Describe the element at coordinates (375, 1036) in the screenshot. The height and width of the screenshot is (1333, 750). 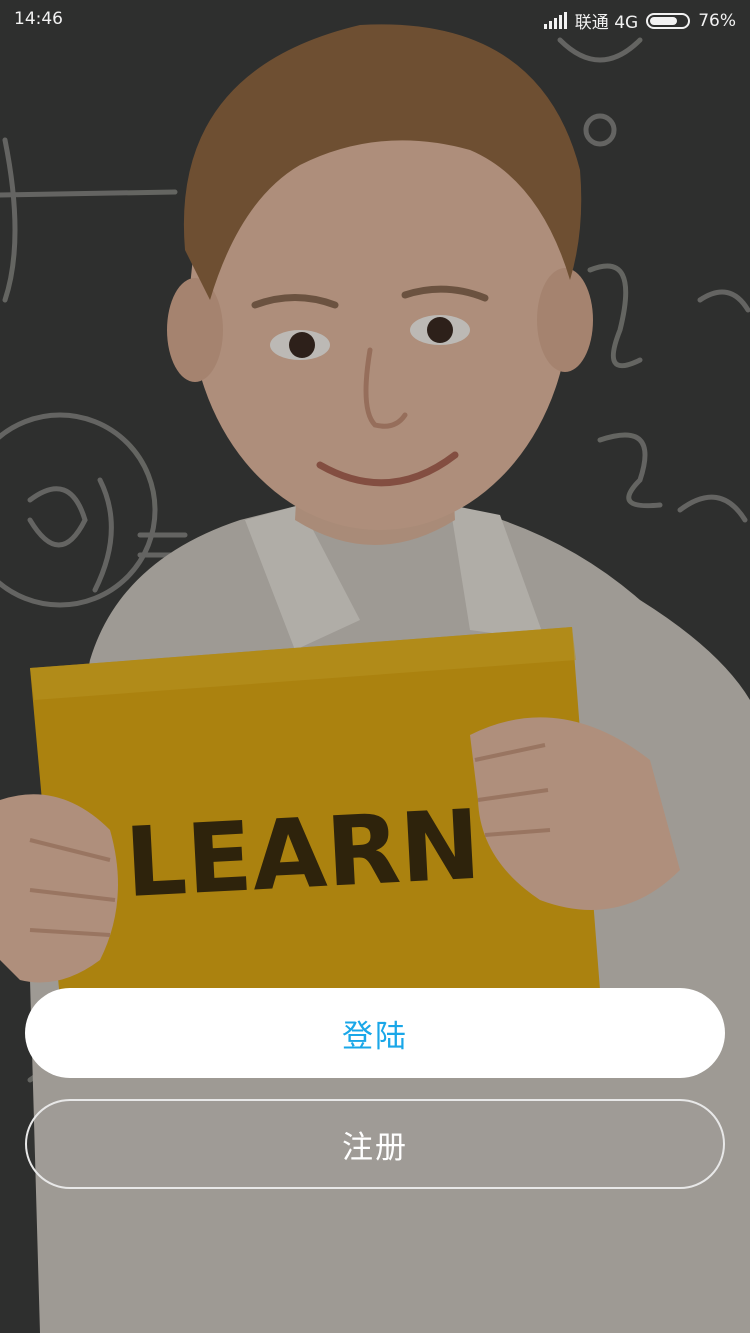
I see `login-button-label: 登陆` at that location.